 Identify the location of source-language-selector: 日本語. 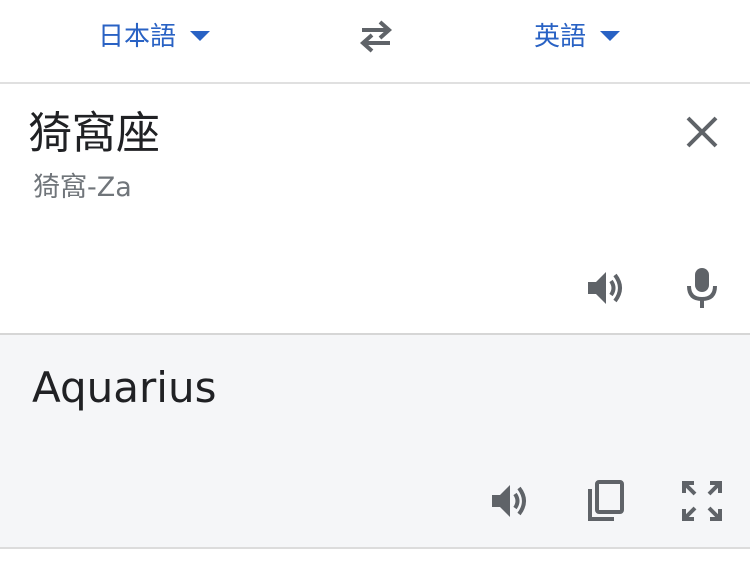
(154, 34).